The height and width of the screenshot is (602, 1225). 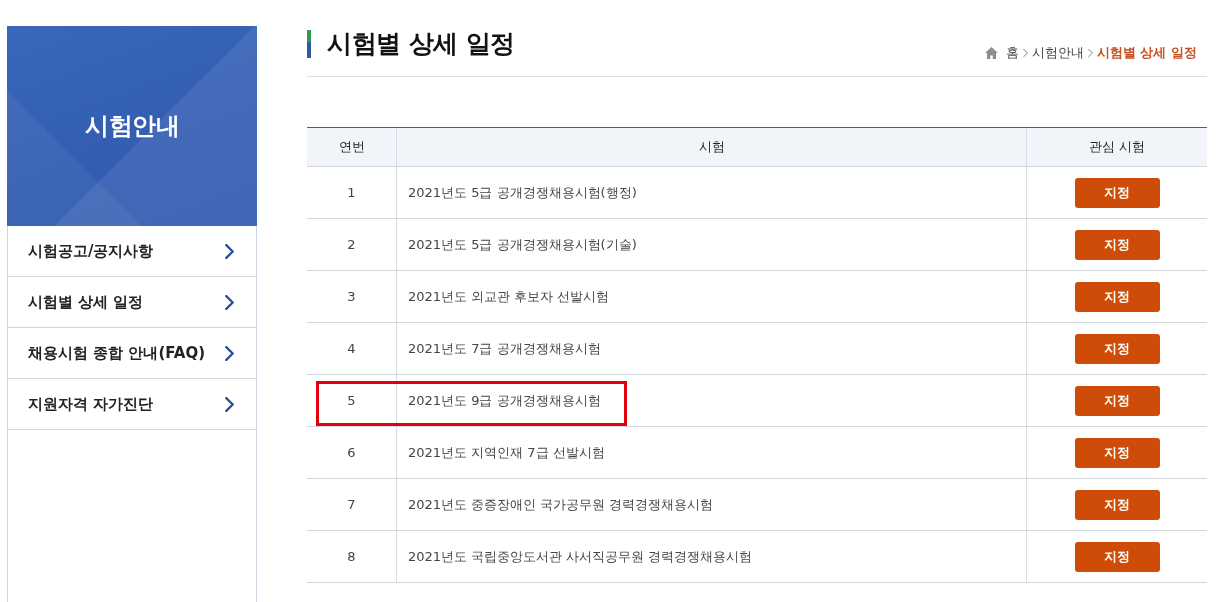 I want to click on row-number: 8, so click(x=351, y=556).